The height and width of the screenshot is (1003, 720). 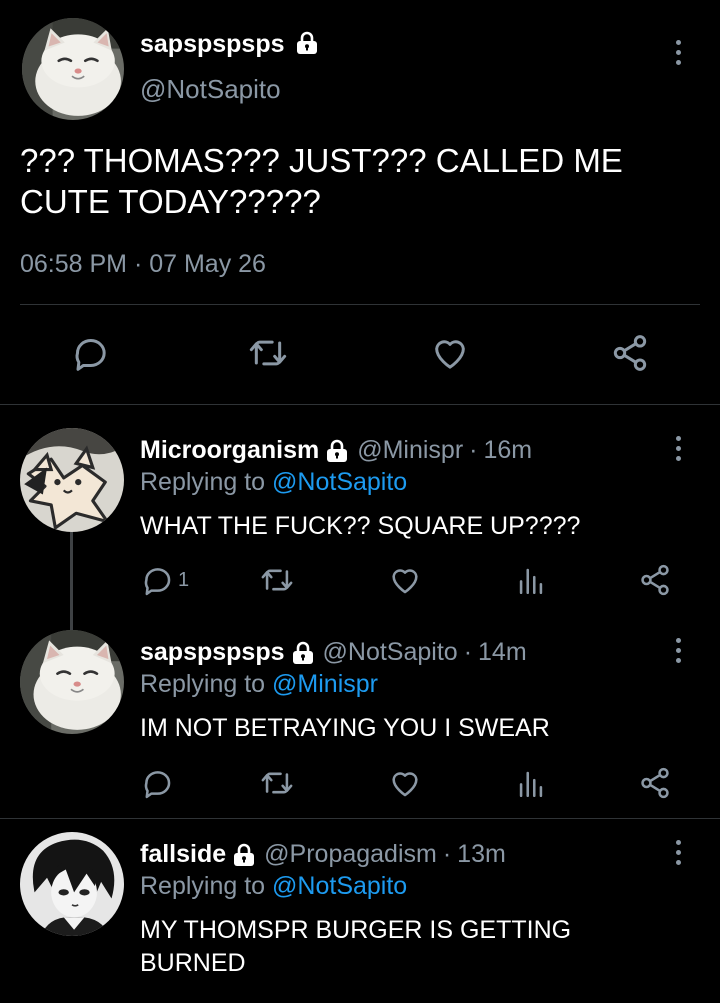 What do you see at coordinates (390, 652) in the screenshot?
I see `reply-author-handle: @NotSapito` at bounding box center [390, 652].